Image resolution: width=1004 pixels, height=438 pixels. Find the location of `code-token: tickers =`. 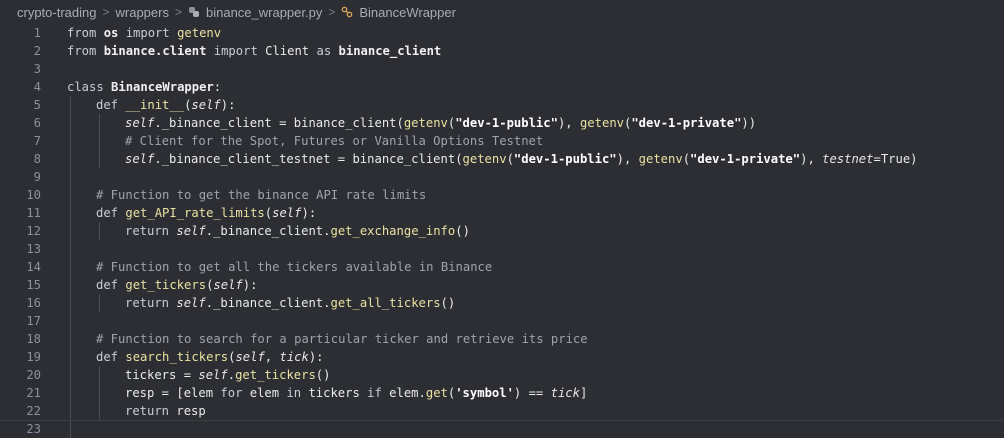

code-token: tickers = is located at coordinates (162, 375).